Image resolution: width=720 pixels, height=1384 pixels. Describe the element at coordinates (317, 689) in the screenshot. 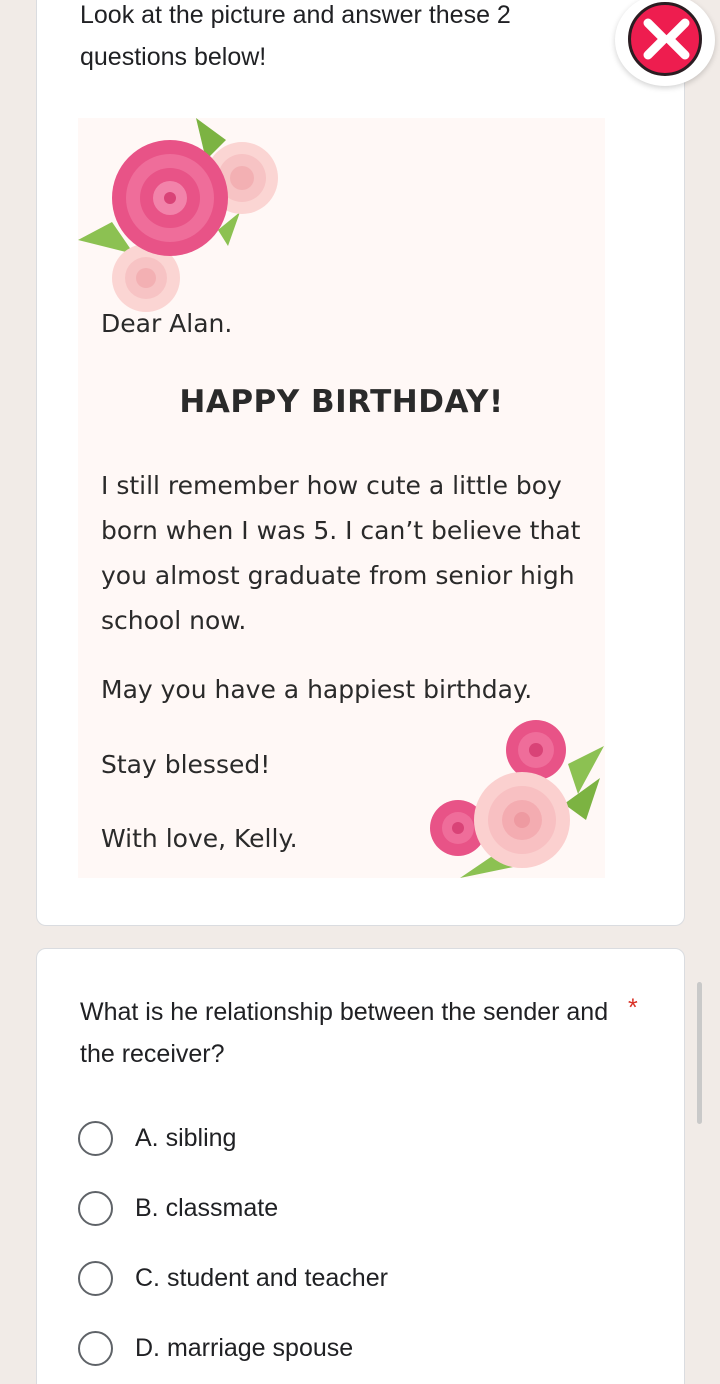

I see `card-wish: May you have a happiest birthday.` at that location.